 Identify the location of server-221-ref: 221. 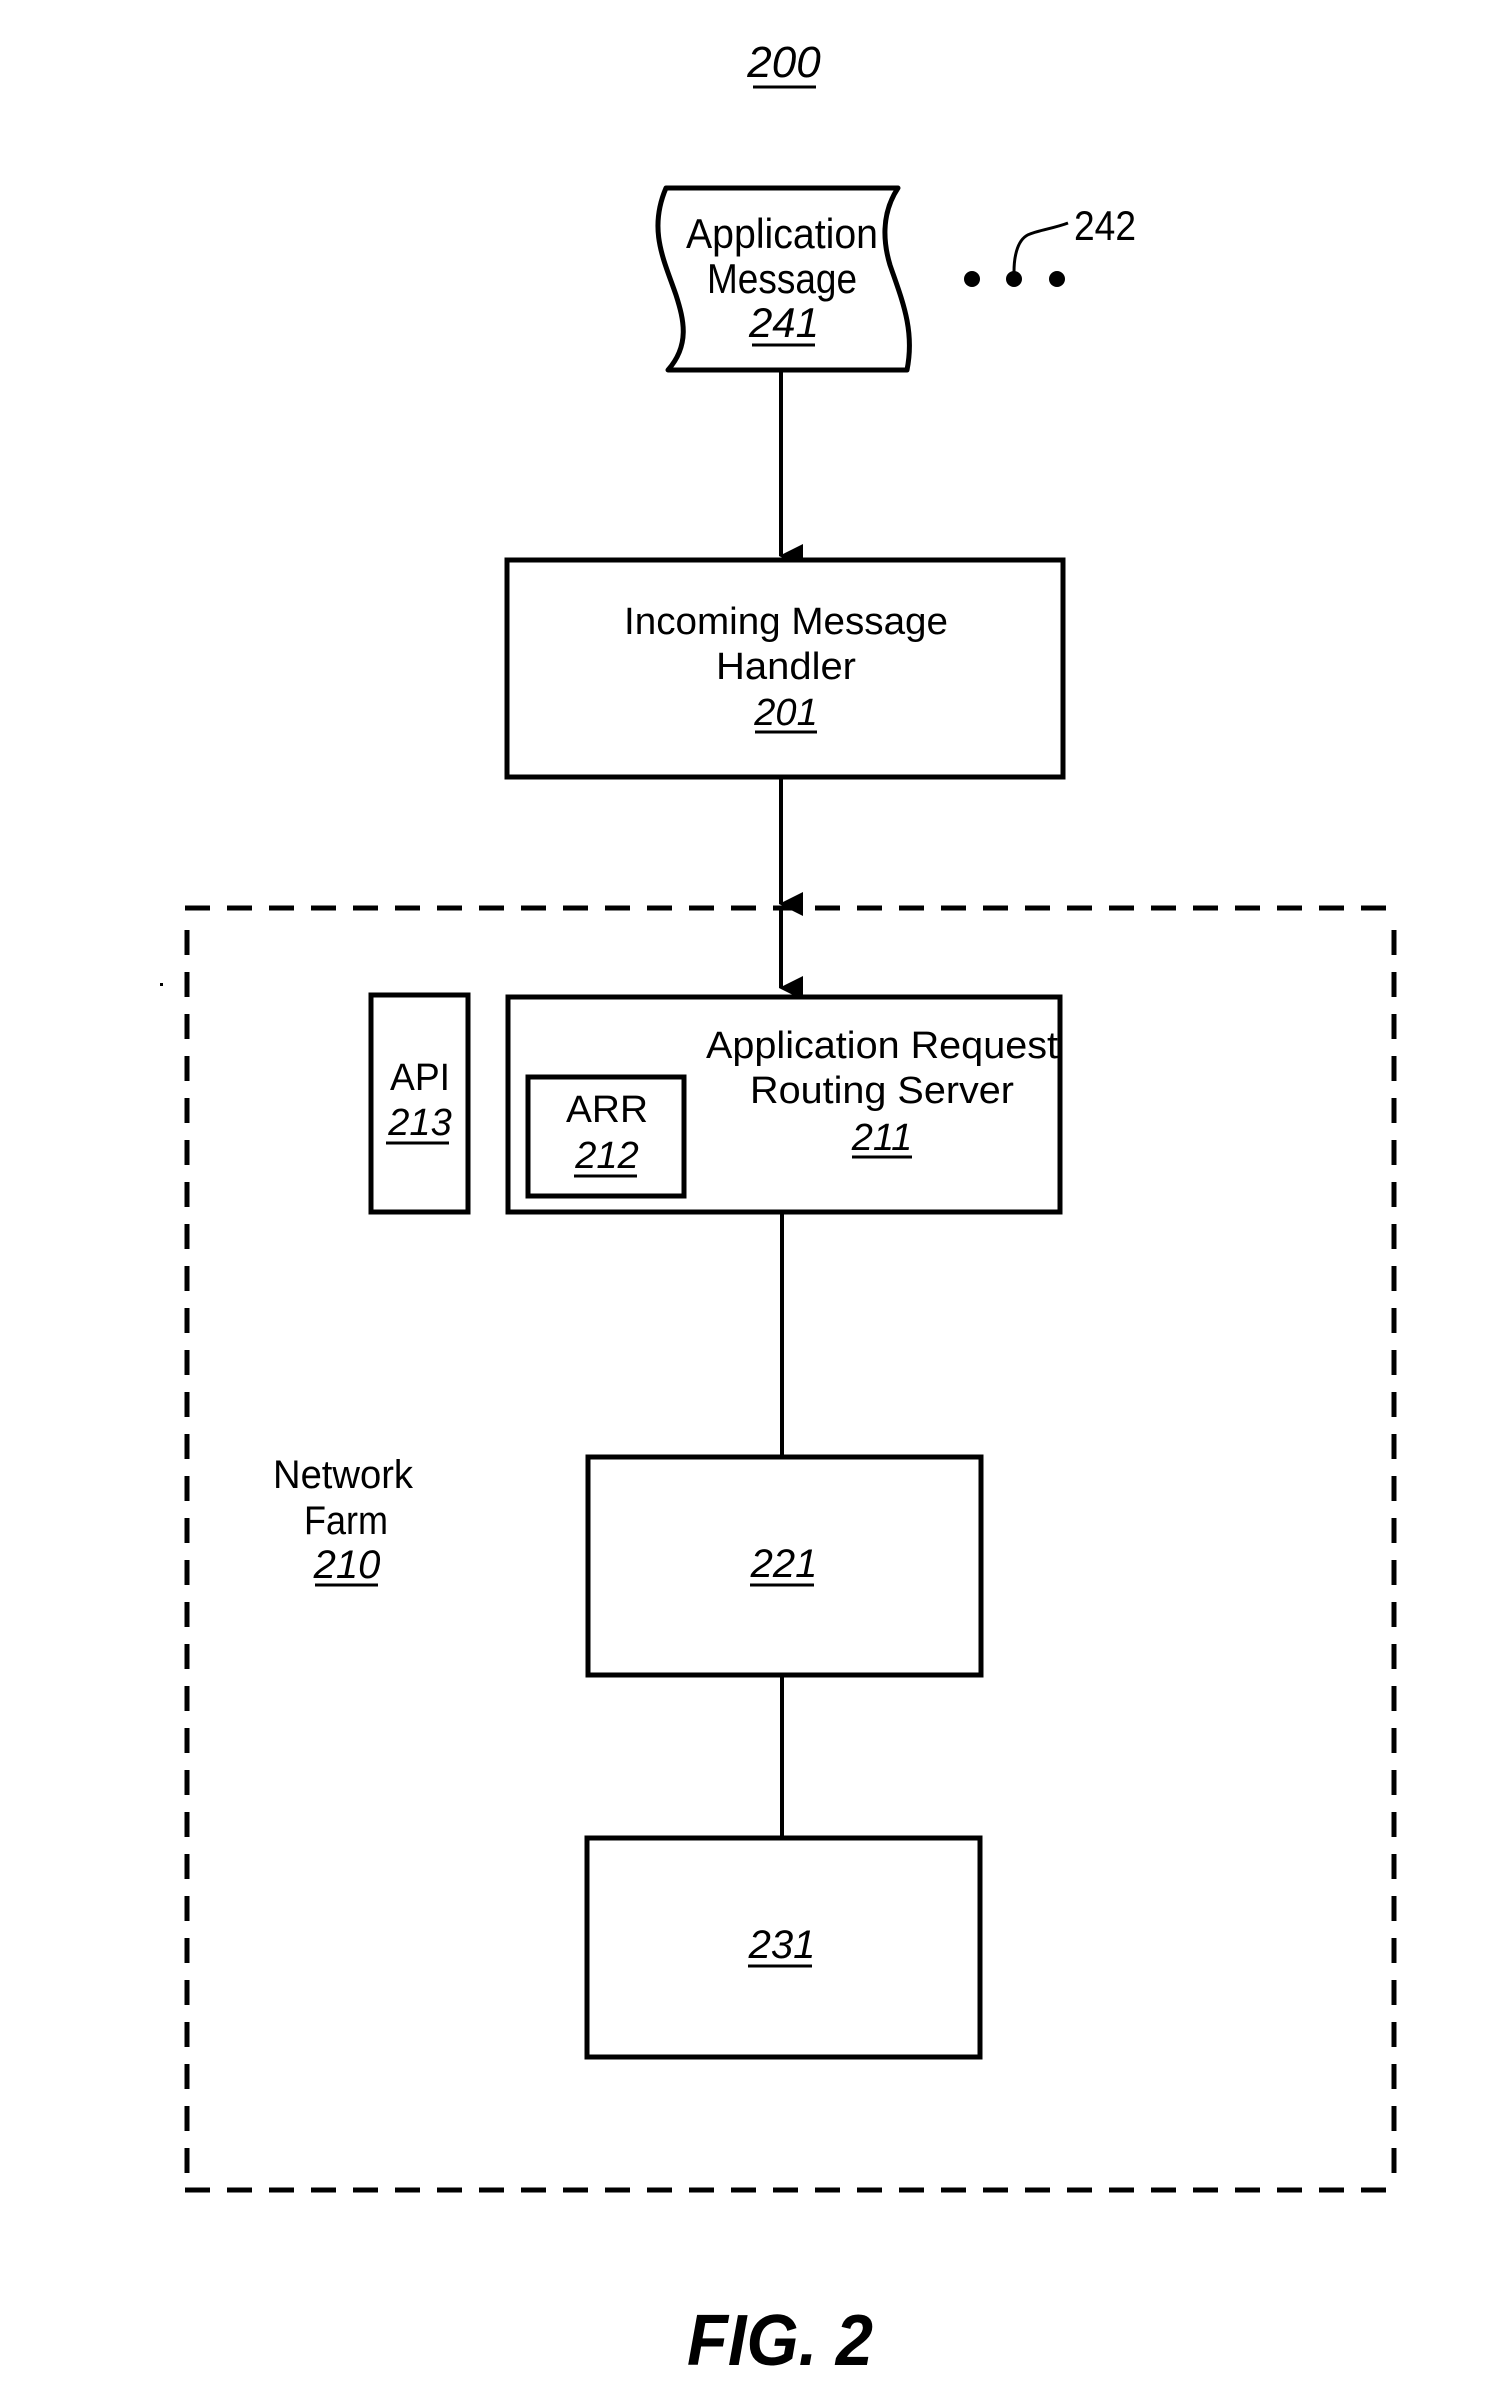
(784, 1564).